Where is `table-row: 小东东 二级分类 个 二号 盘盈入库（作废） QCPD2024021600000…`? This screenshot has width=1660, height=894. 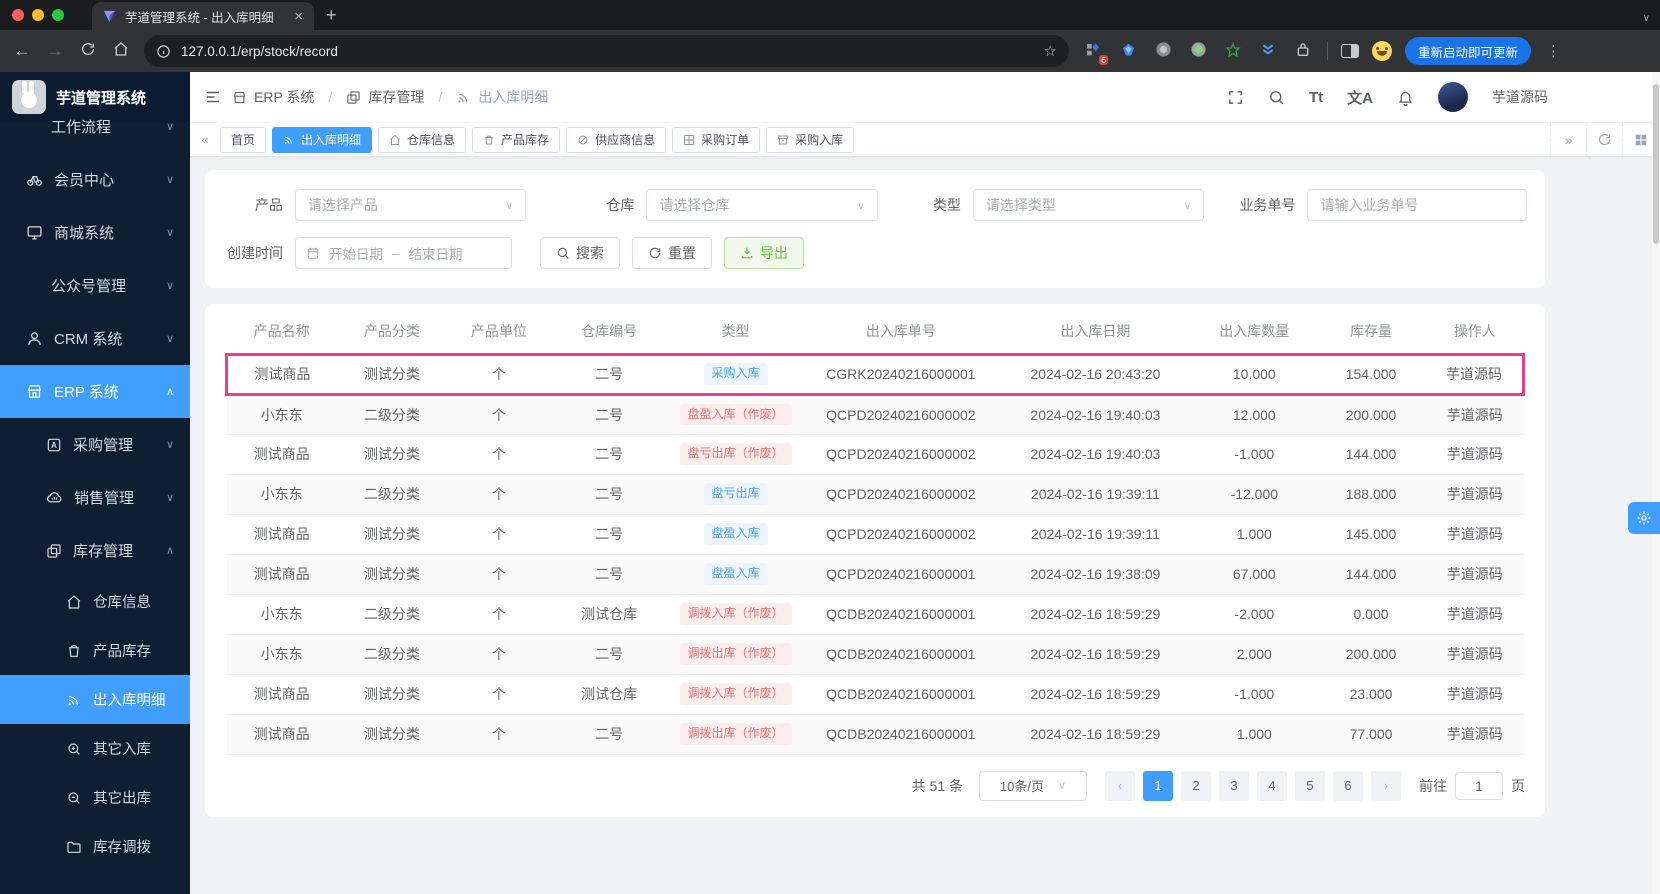
table-row: 小东东 二级分类 个 二号 盘盈入库（作废） QCPD2024021600000… is located at coordinates (875, 414).